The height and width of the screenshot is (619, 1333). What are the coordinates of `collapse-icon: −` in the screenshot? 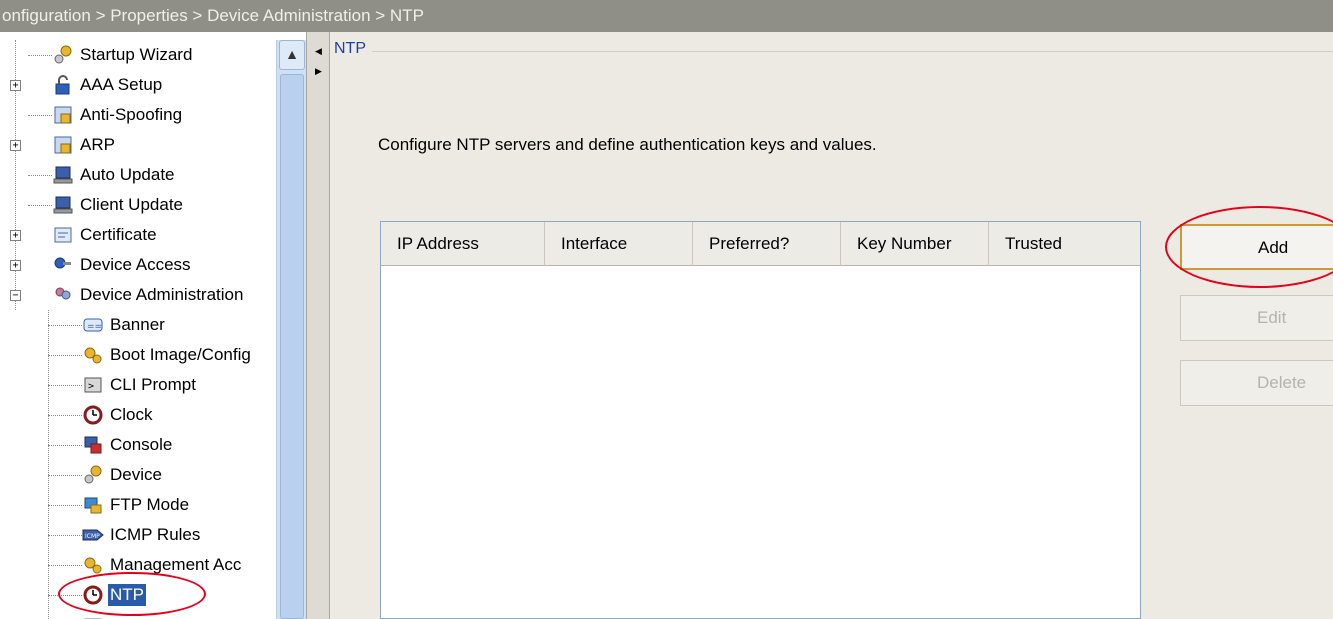 It's located at (15, 295).